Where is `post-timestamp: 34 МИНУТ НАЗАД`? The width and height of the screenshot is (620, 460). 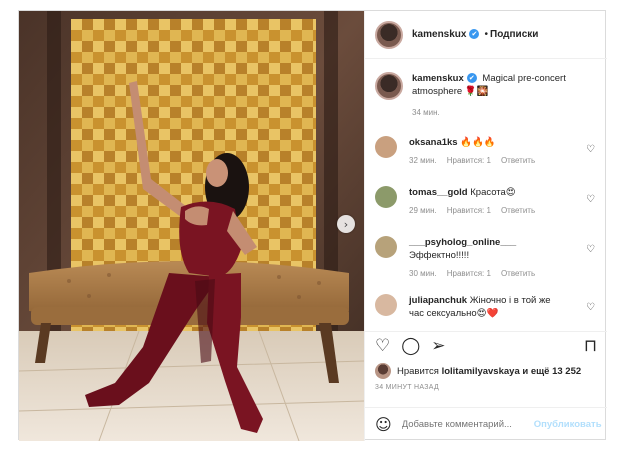 post-timestamp: 34 МИНУТ НАЗАД is located at coordinates (407, 387).